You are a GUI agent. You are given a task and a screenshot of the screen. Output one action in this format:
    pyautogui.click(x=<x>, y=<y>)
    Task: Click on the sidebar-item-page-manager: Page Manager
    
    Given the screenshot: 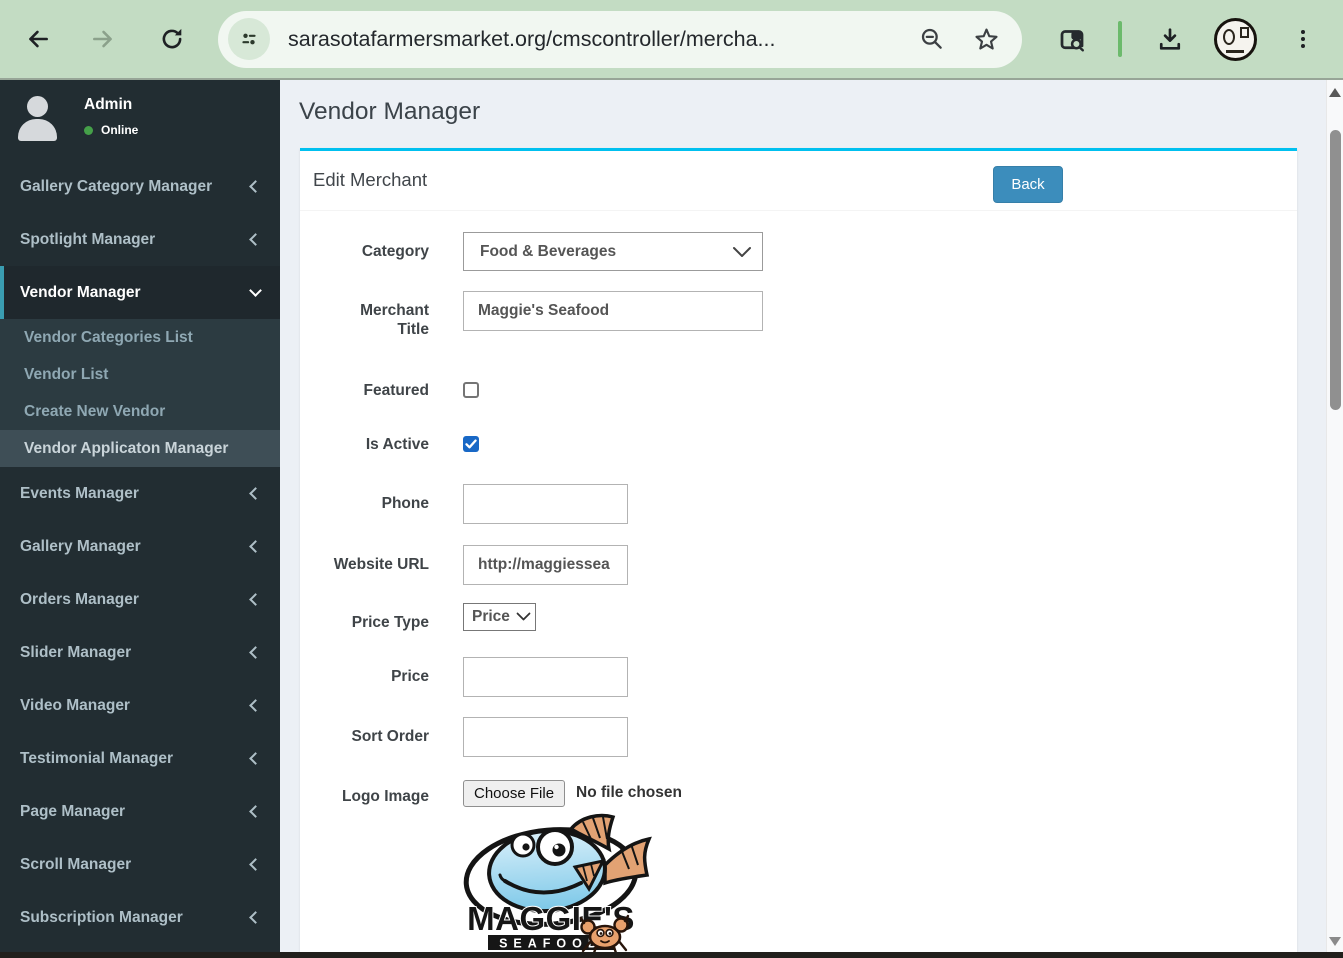 What is the action you would take?
    pyautogui.click(x=140, y=811)
    